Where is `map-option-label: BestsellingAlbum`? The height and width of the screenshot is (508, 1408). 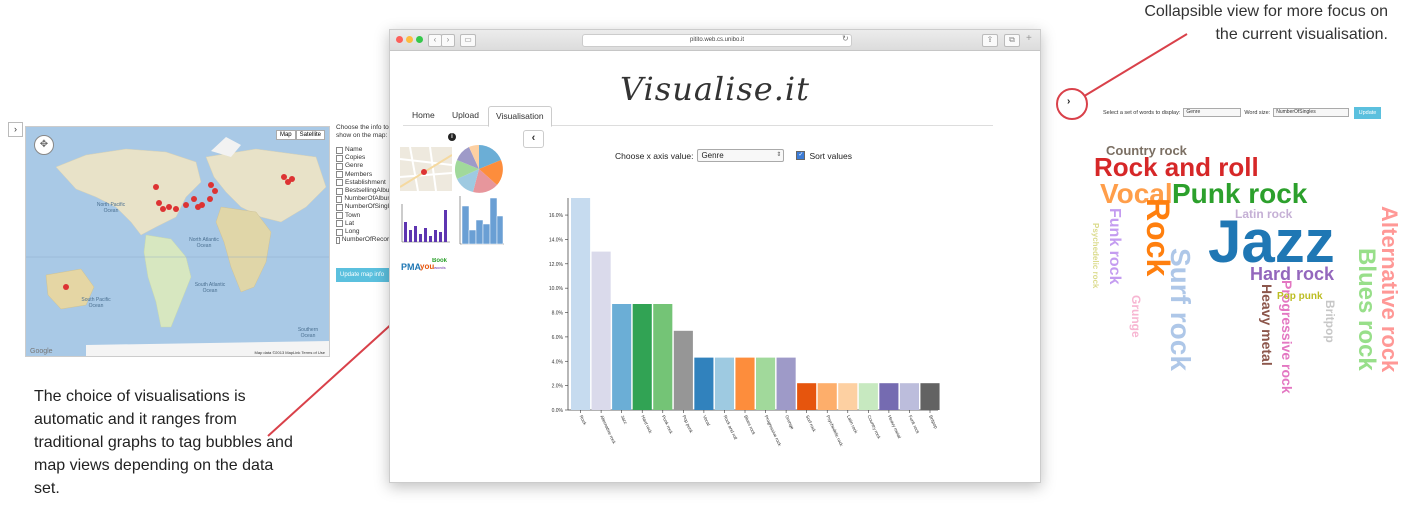
map-option-label: BestsellingAlbum is located at coordinates (370, 191).